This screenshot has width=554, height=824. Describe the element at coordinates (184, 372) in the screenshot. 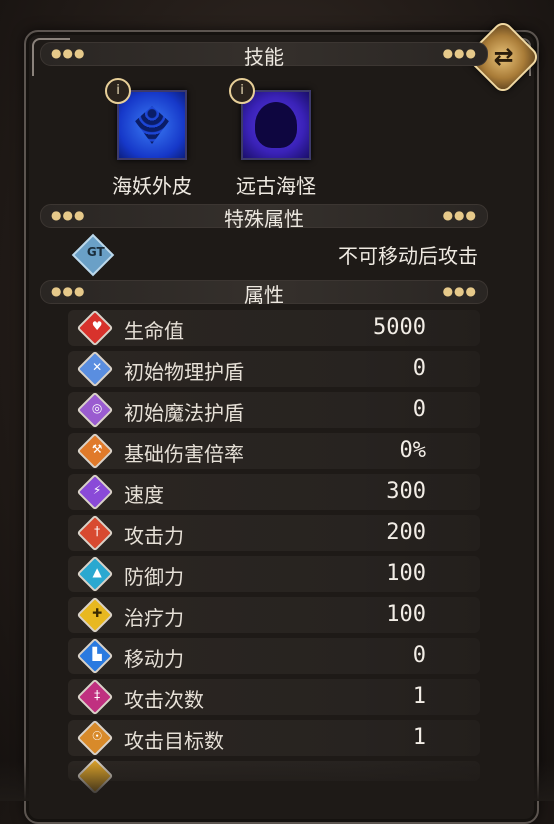

I see `attribute-label: 初始物理护盾` at that location.